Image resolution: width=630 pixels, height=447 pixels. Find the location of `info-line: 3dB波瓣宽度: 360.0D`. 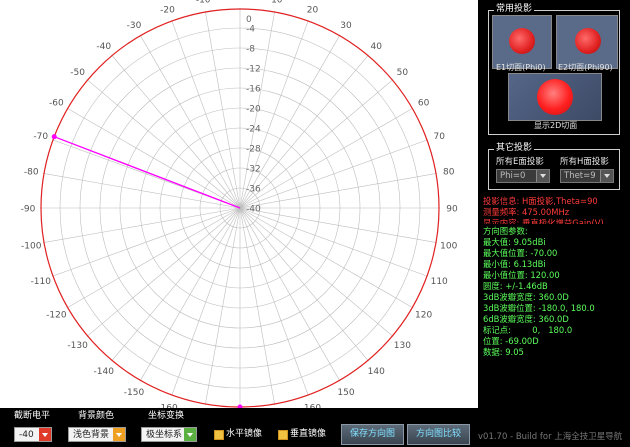

info-line: 3dB波瓣宽度: 360.0D is located at coordinates (526, 297).